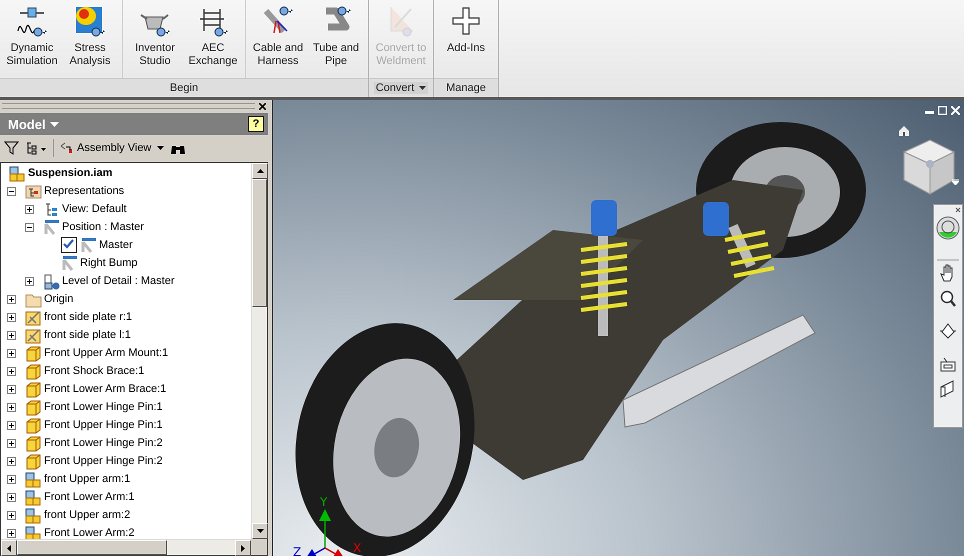 The height and width of the screenshot is (556, 964). What do you see at coordinates (87, 335) in the screenshot?
I see `tree-item: front side plate l:1` at bounding box center [87, 335].